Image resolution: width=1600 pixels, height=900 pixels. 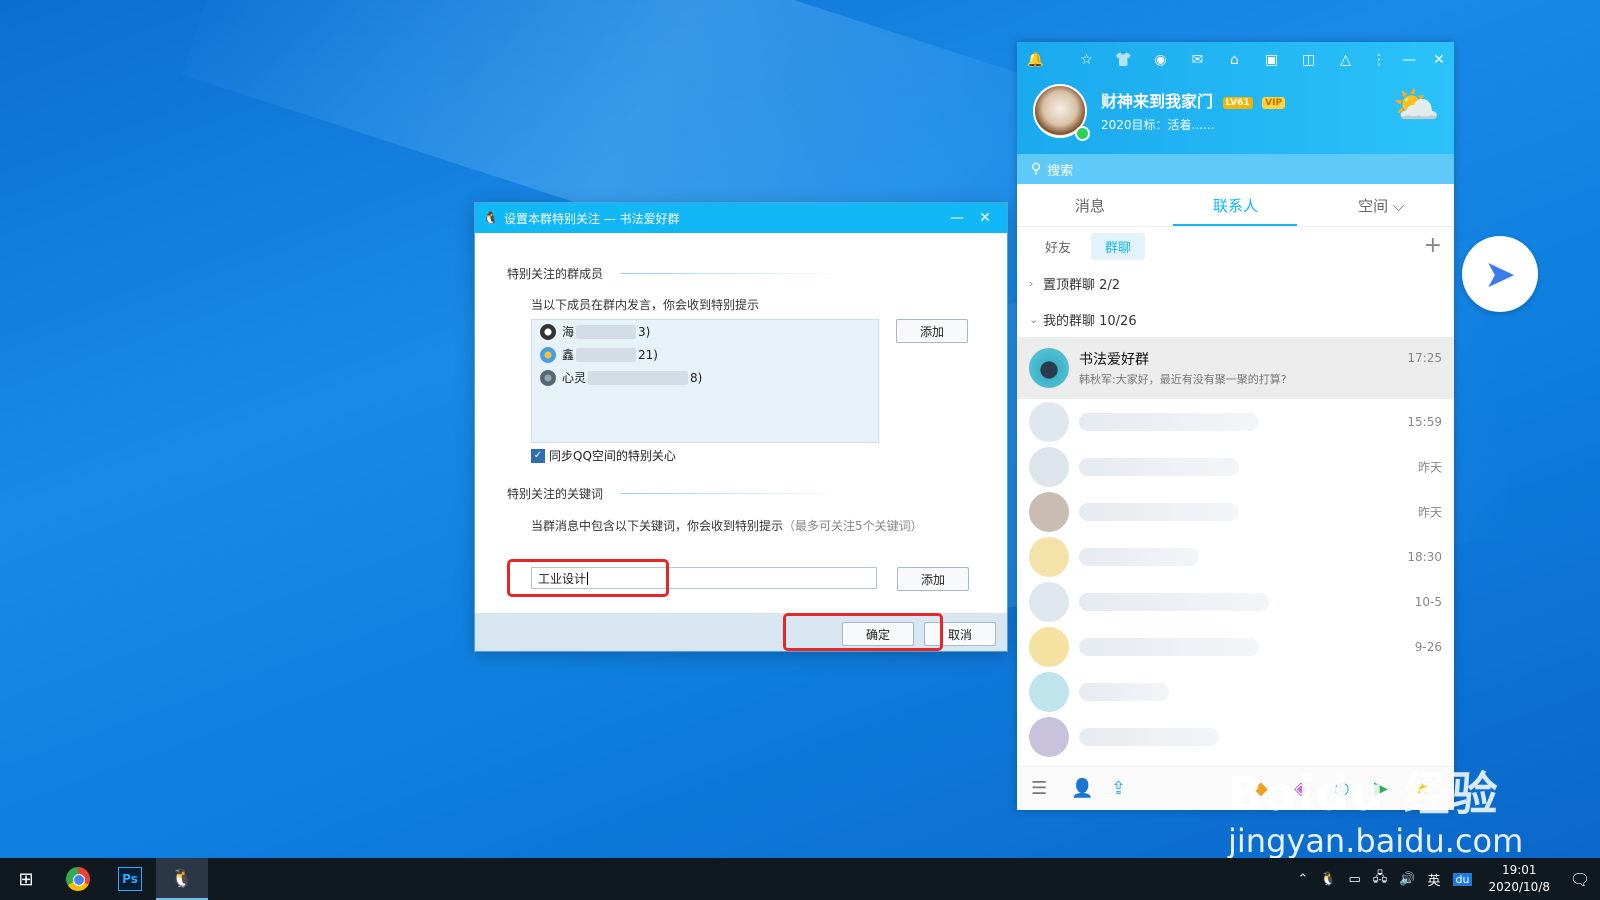 What do you see at coordinates (1274, 102) in the screenshot?
I see `vip-badge: VIP` at bounding box center [1274, 102].